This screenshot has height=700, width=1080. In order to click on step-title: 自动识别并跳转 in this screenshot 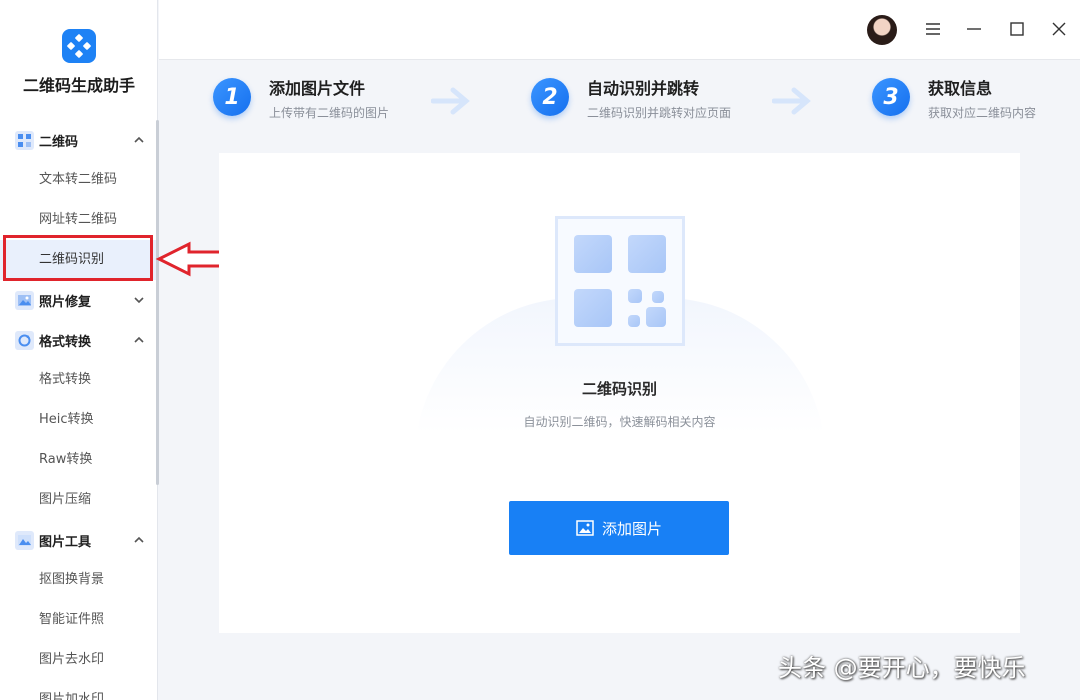, I will do `click(643, 88)`.